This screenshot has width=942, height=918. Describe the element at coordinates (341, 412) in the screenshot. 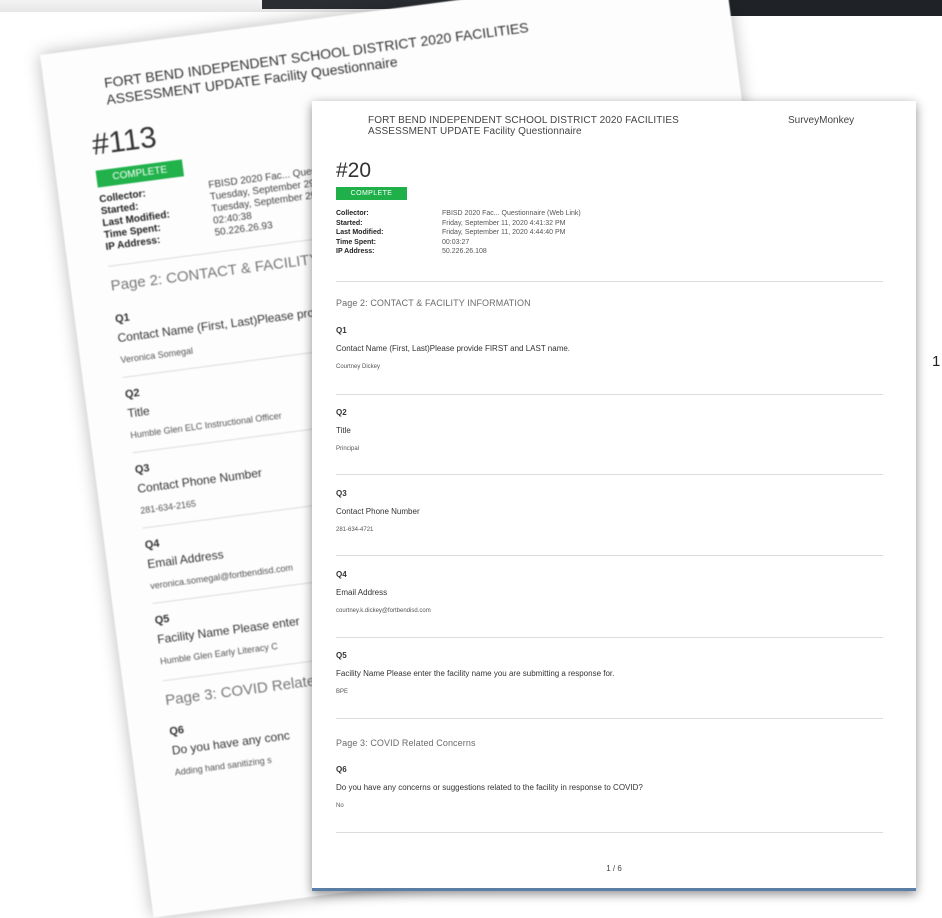

I see `question-number: Q2` at that location.